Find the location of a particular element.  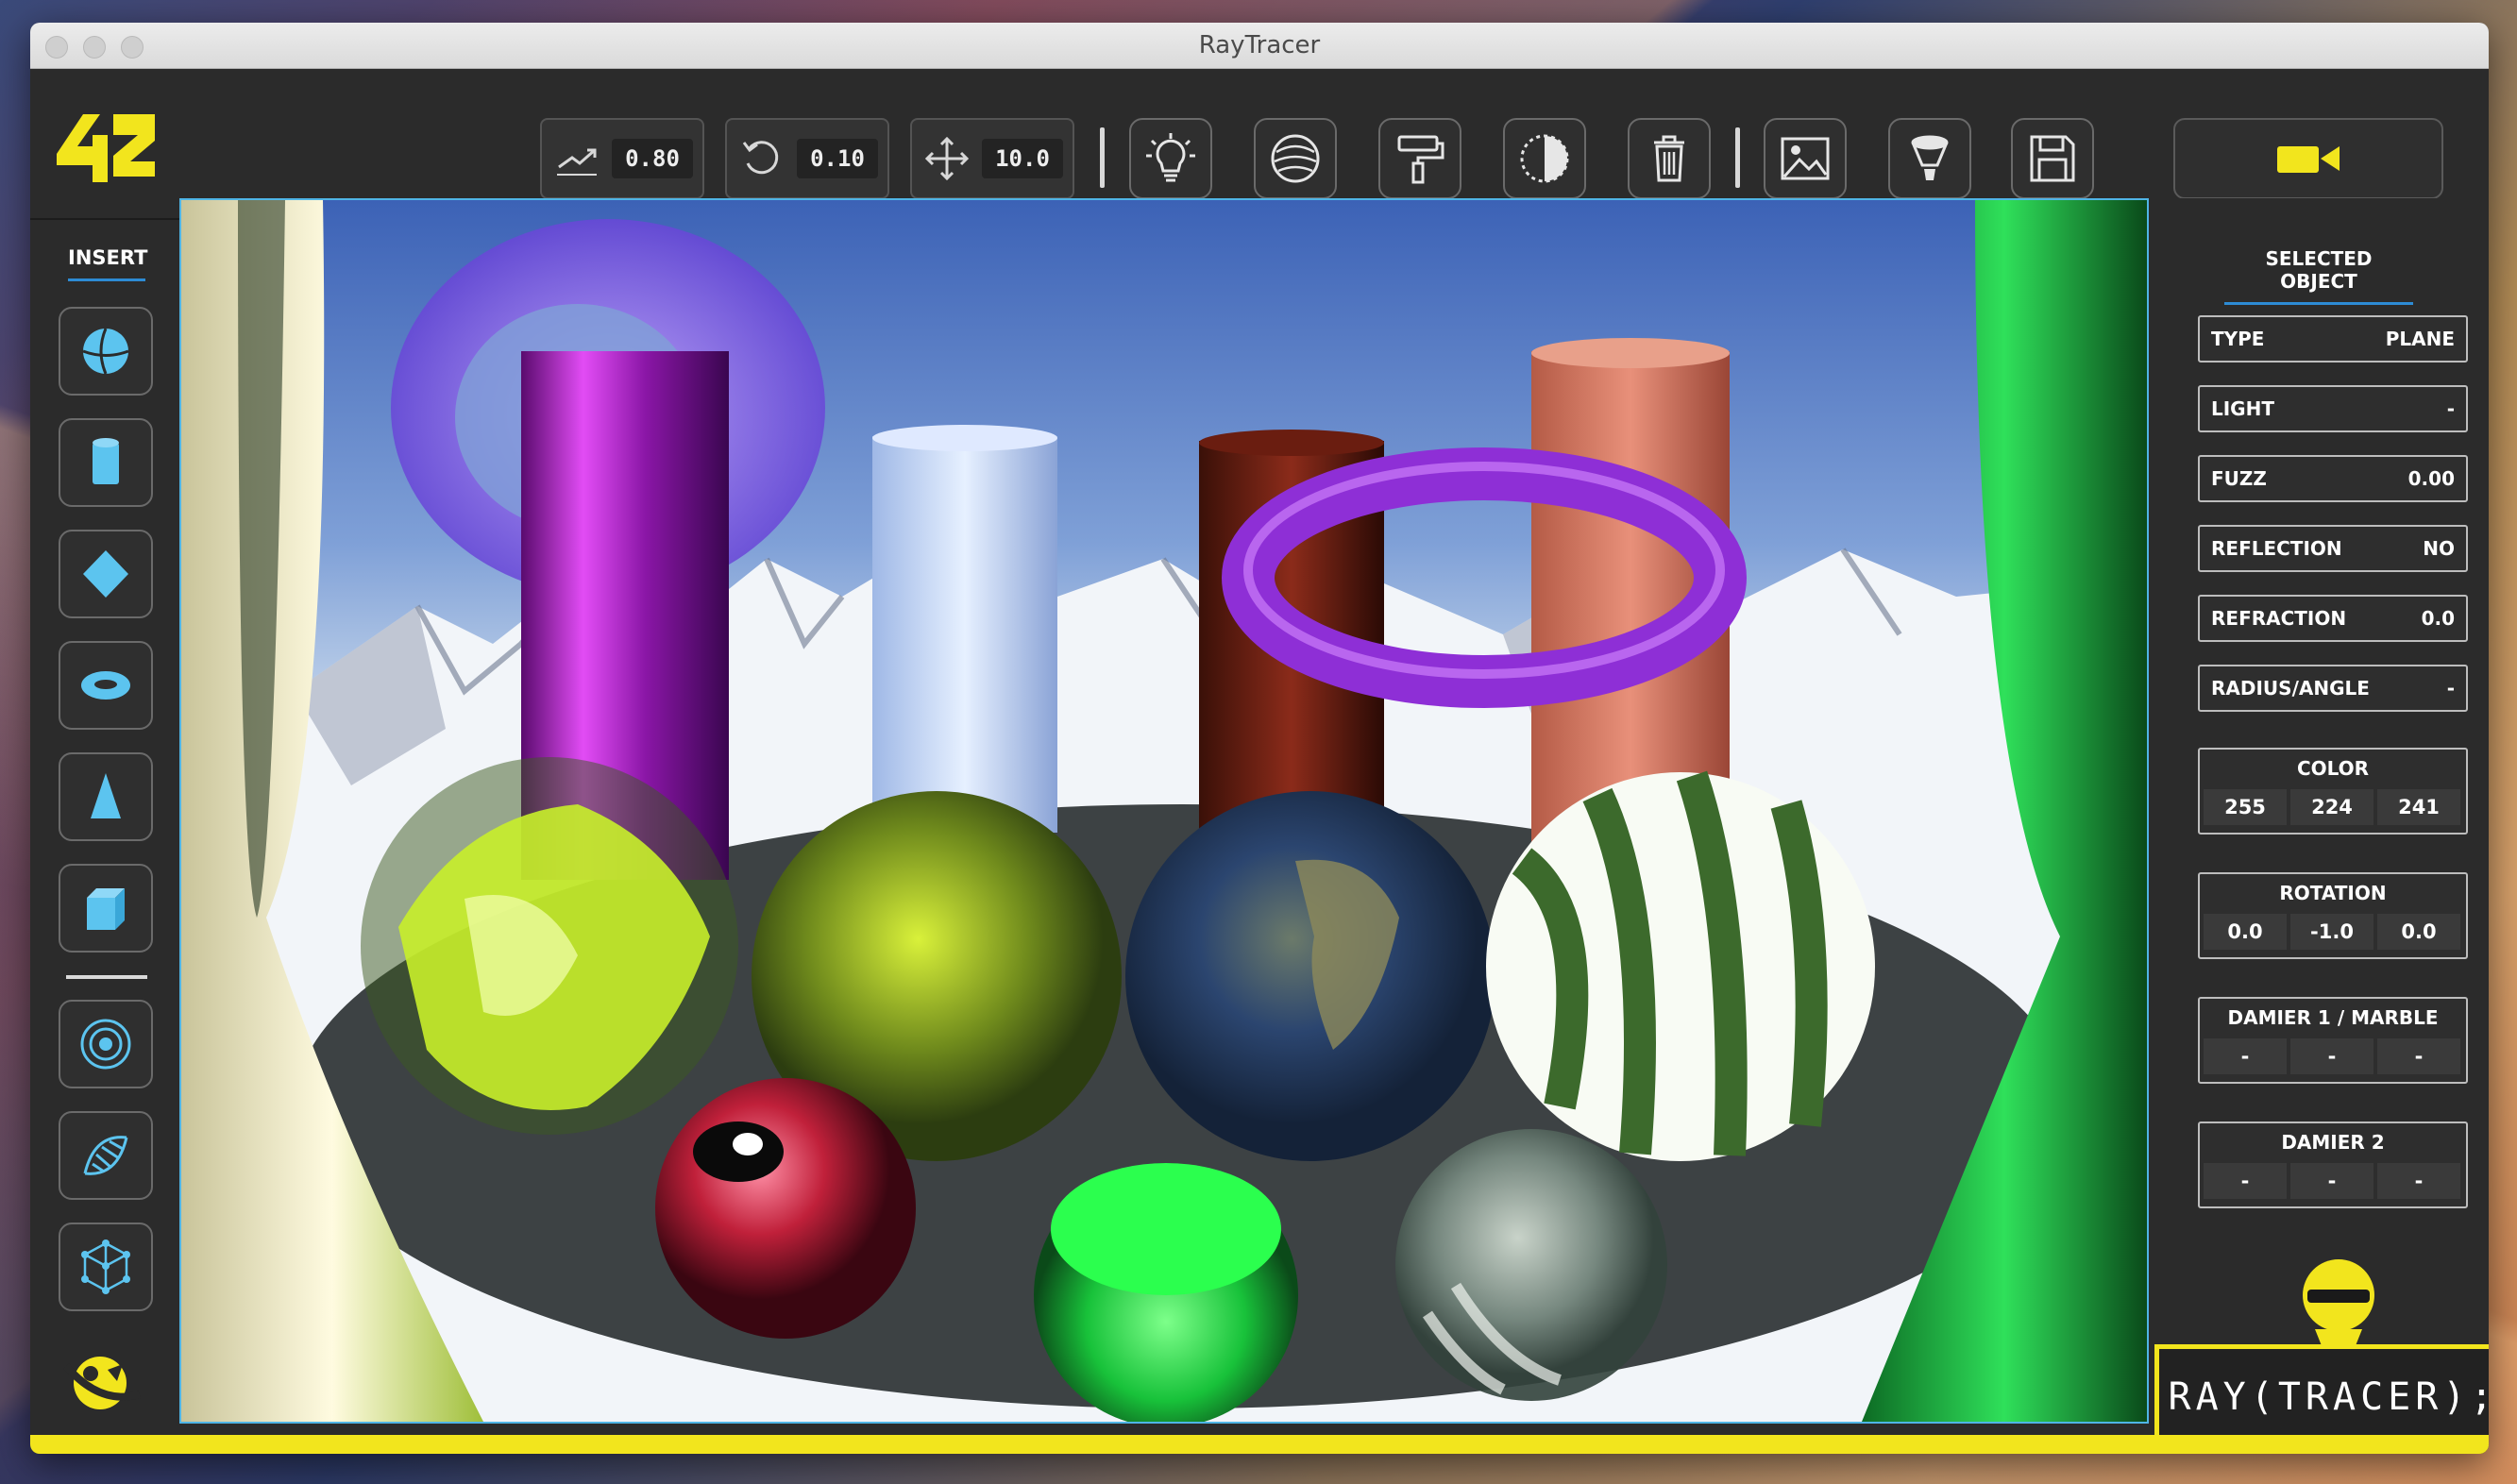

damier2-b-input: - is located at coordinates (2331, 1181).